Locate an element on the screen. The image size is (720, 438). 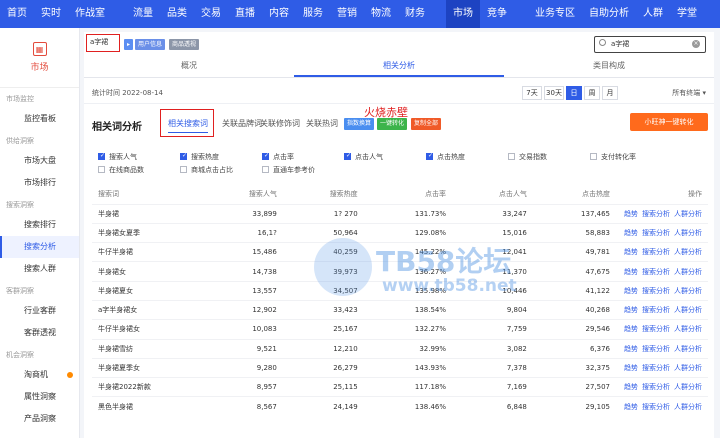
metric-checkbox: 直通车参考价 is located at coordinates (288, 170).